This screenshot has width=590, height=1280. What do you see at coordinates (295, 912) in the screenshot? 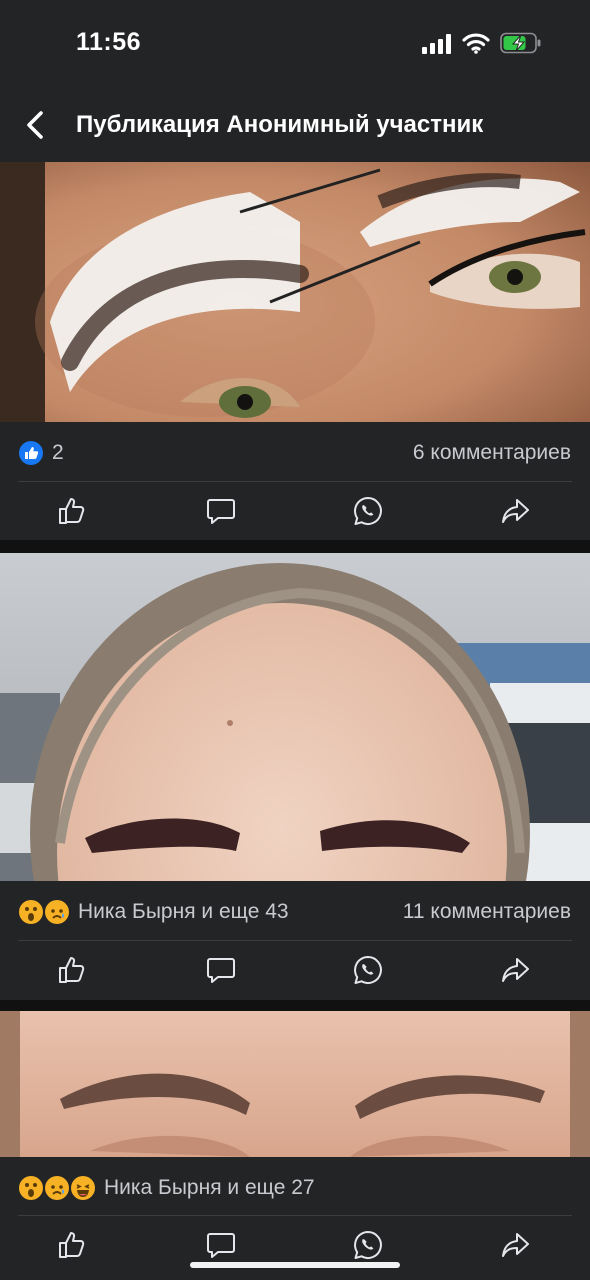
I see `post-stats-row: Ника Бырня и еще 43 11 комментариев` at bounding box center [295, 912].